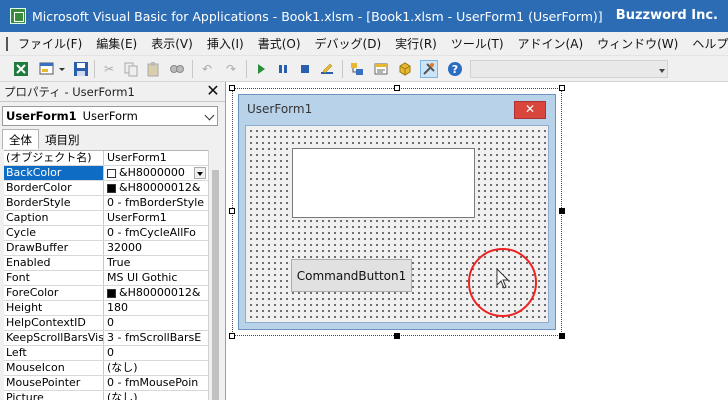  Describe the element at coordinates (383, 183) in the screenshot. I see `textbox-control` at that location.